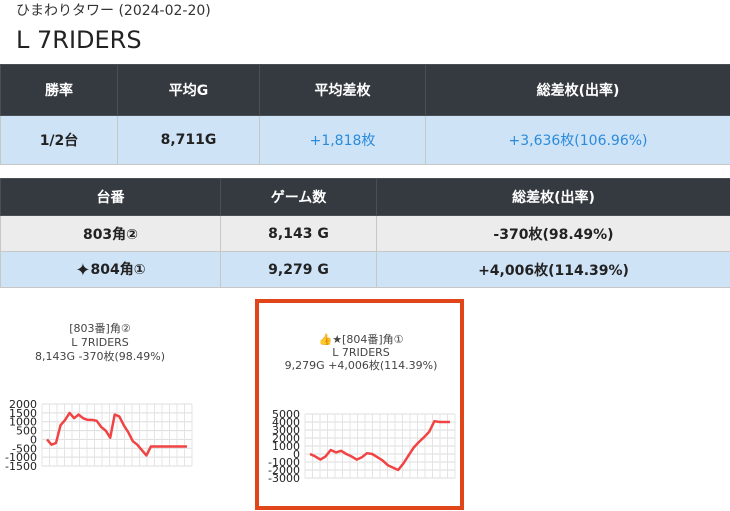 Image resolution: width=730 pixels, height=511 pixels. What do you see at coordinates (577, 140) in the screenshot?
I see `value-total-diff: +3,636枚(106.96%)` at bounding box center [577, 140].